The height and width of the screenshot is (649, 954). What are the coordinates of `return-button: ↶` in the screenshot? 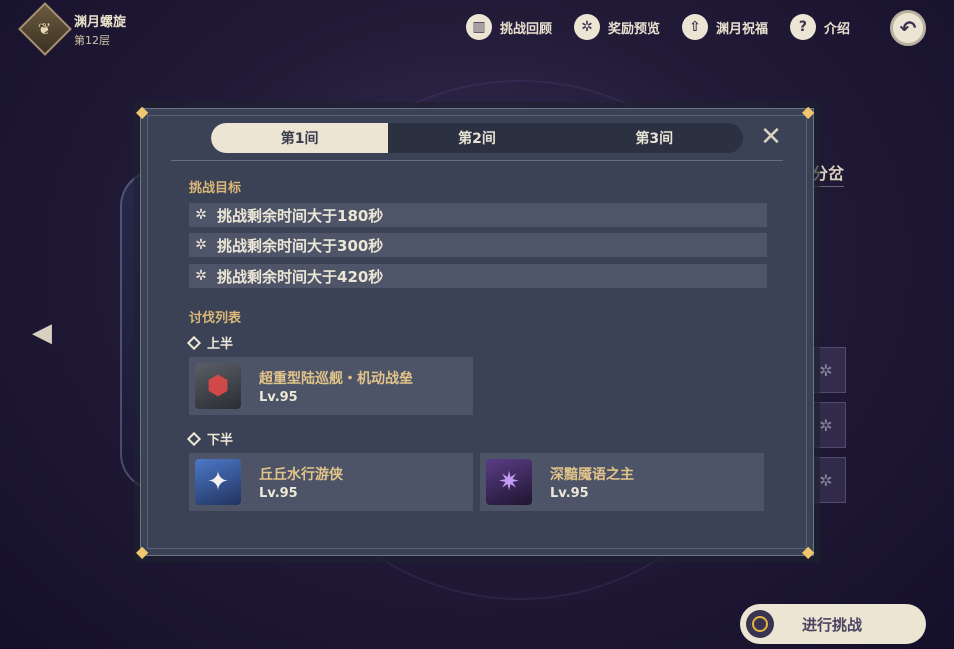 It's located at (908, 28).